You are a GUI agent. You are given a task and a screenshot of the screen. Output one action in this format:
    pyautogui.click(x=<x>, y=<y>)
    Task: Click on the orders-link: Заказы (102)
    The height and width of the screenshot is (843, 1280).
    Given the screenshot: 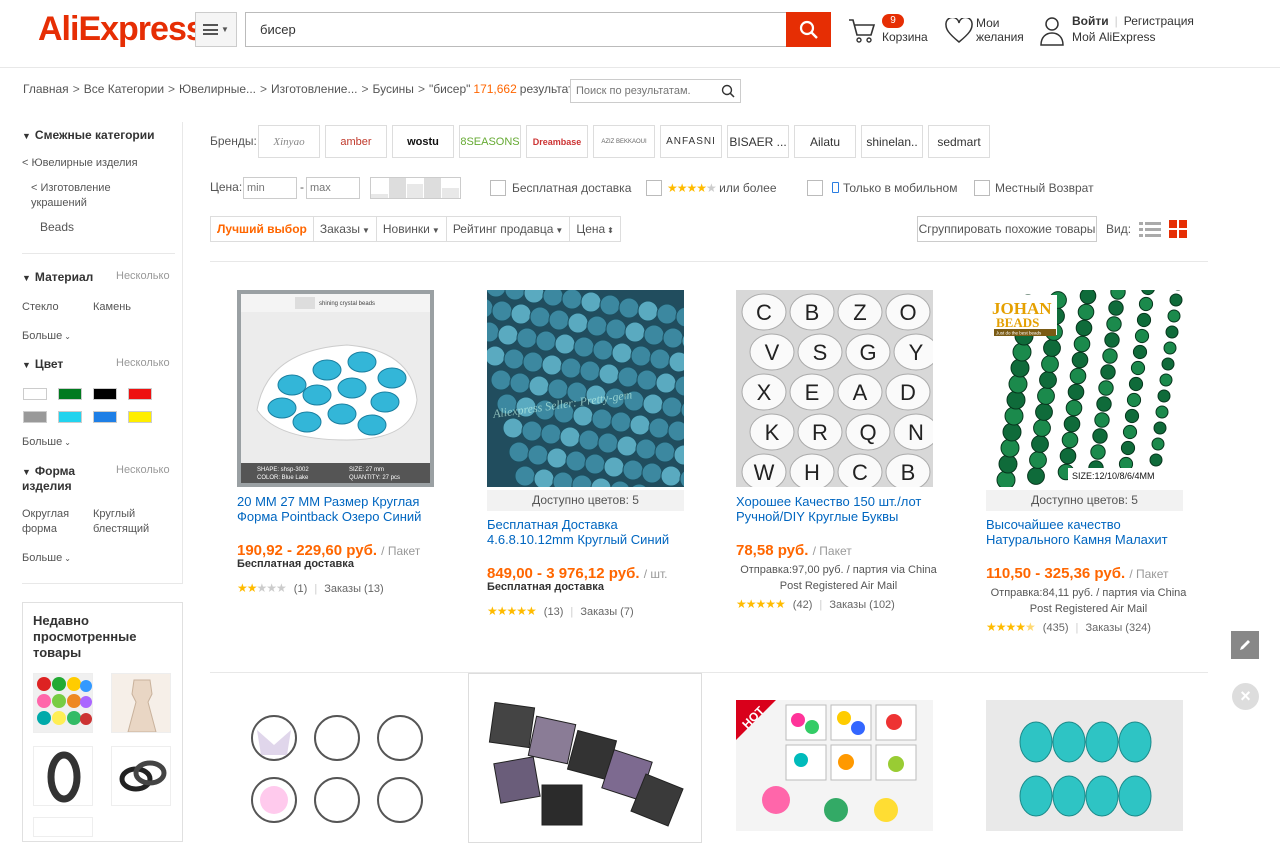 What is the action you would take?
    pyautogui.click(x=862, y=605)
    